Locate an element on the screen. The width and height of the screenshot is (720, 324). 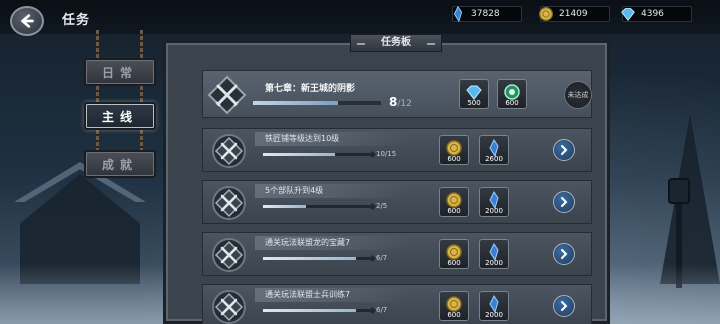
currency-diamonds: 4396 is located at coordinates (656, 14).